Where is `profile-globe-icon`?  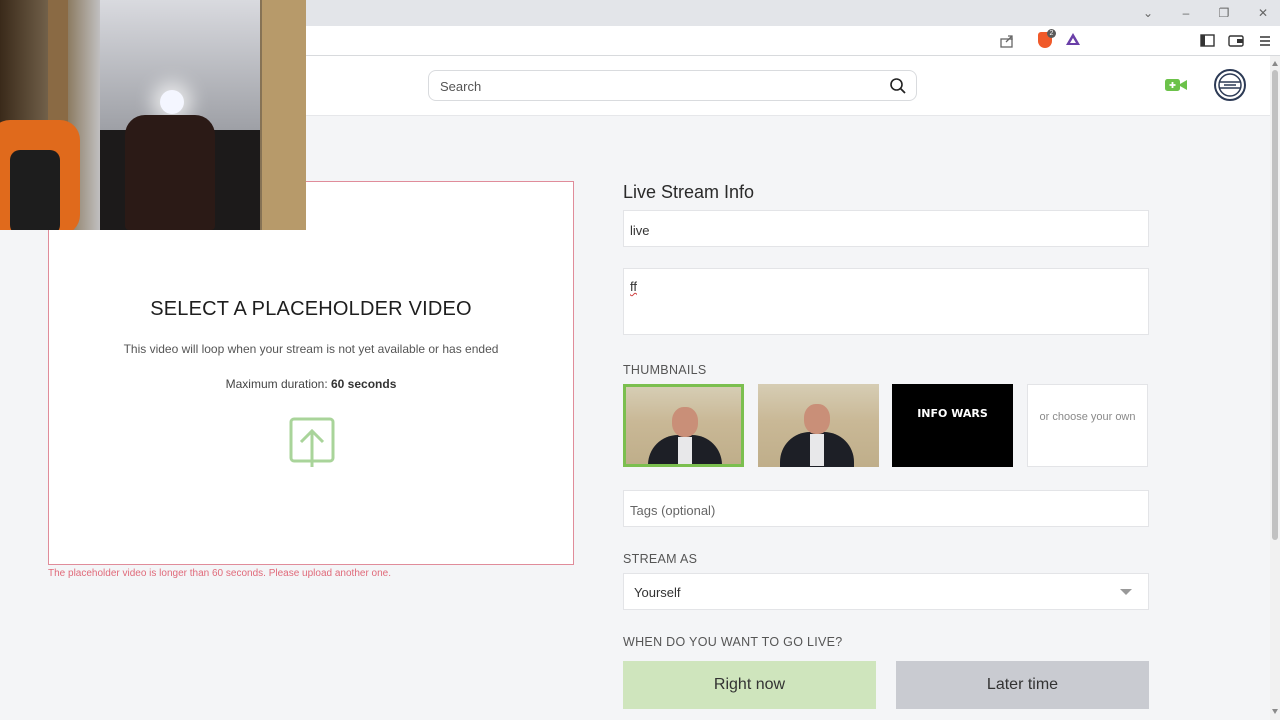
profile-globe-icon is located at coordinates (1230, 85).